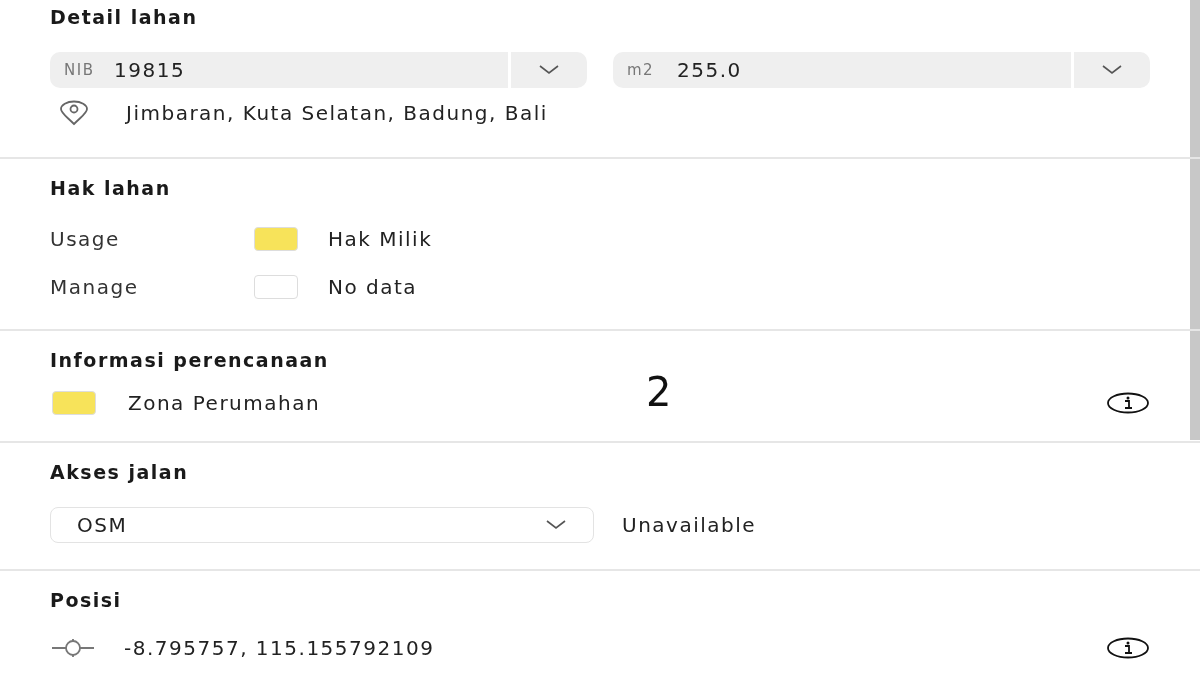 The height and width of the screenshot is (680, 1200). Describe the element at coordinates (689, 525) in the screenshot. I see `status-text: Unavailable` at that location.